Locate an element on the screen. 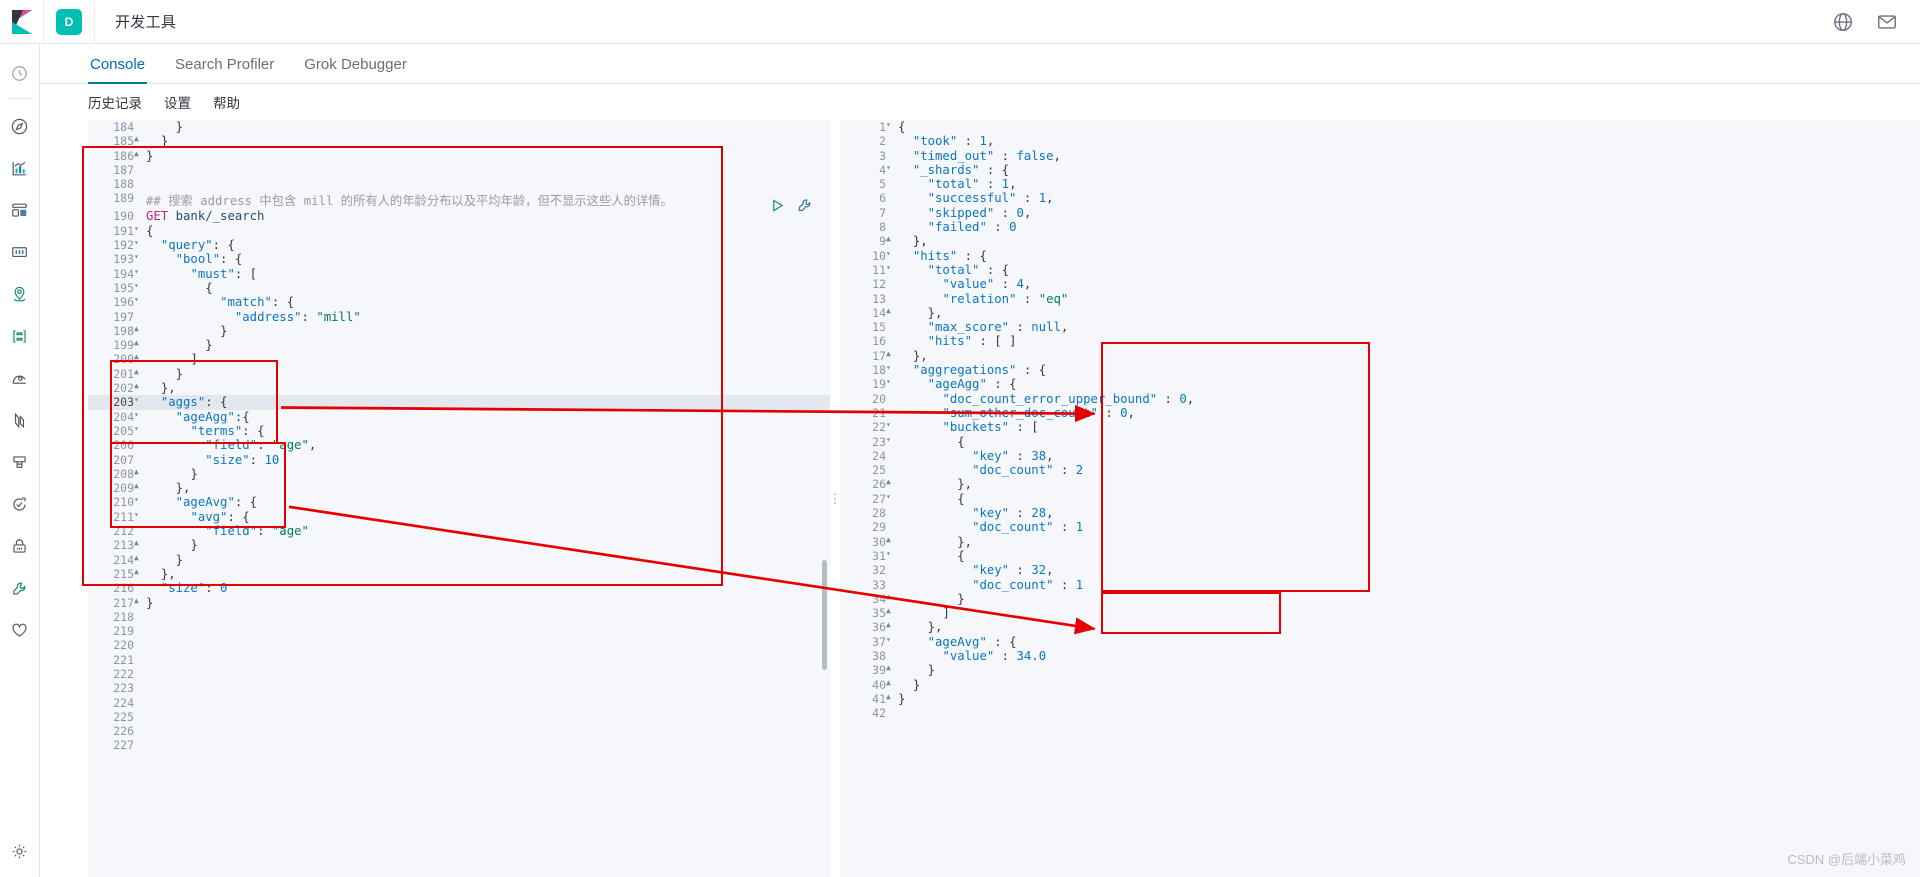  code-line: 36 ▲ }, is located at coordinates (1380, 627).